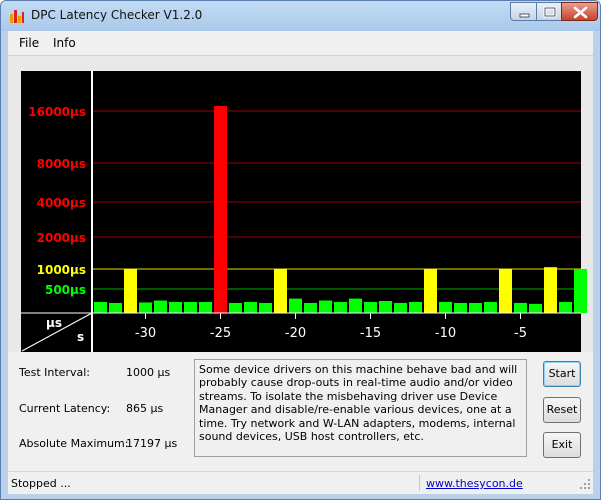 This screenshot has height=500, width=601. I want to click on y-tick-label: 4000µs, so click(61, 203).